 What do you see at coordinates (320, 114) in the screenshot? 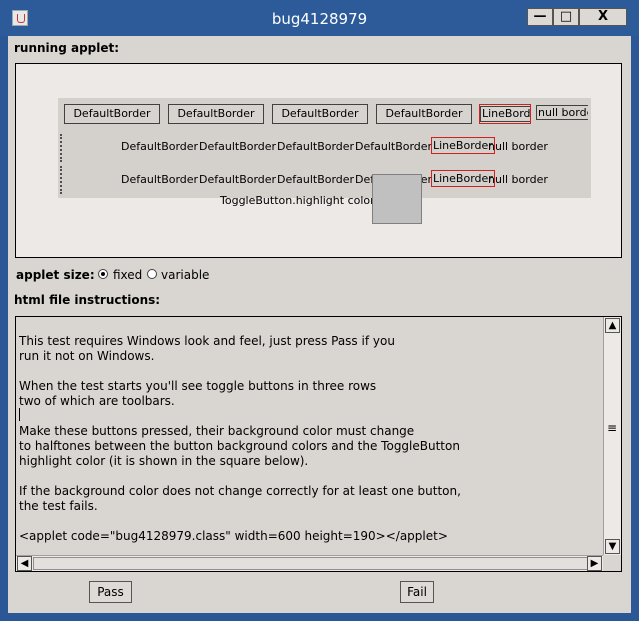
I see `toggle-default-3: DefaultBorder` at bounding box center [320, 114].